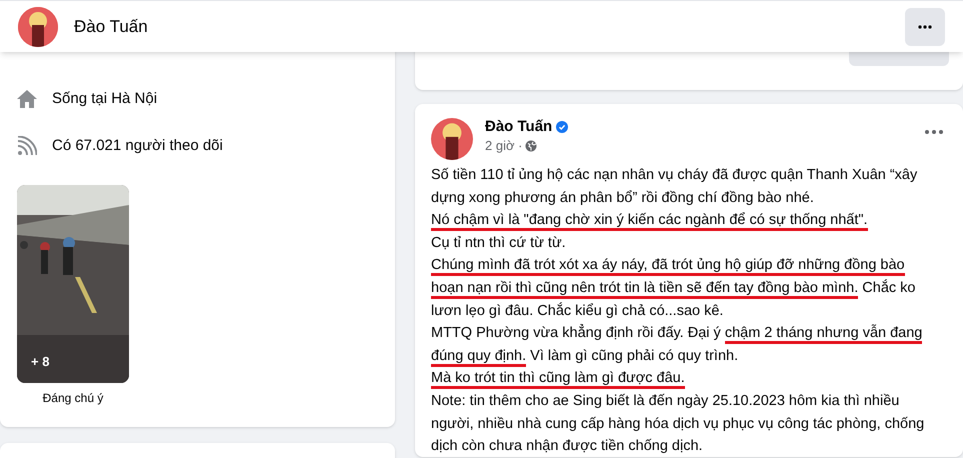 Image resolution: width=963 pixels, height=458 pixels. I want to click on post-time: 2 giờ ·, so click(503, 146).